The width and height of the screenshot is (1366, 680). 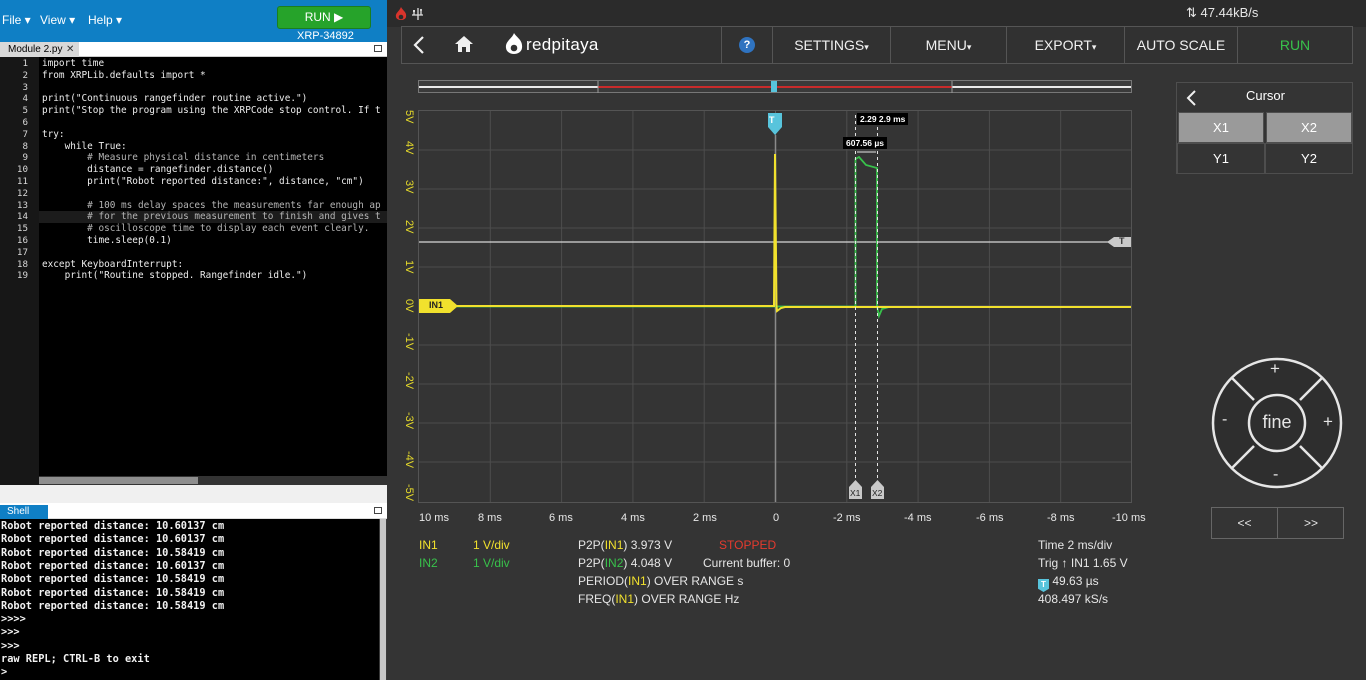 What do you see at coordinates (1309, 127) in the screenshot?
I see `cursor-x2-button: X2` at bounding box center [1309, 127].